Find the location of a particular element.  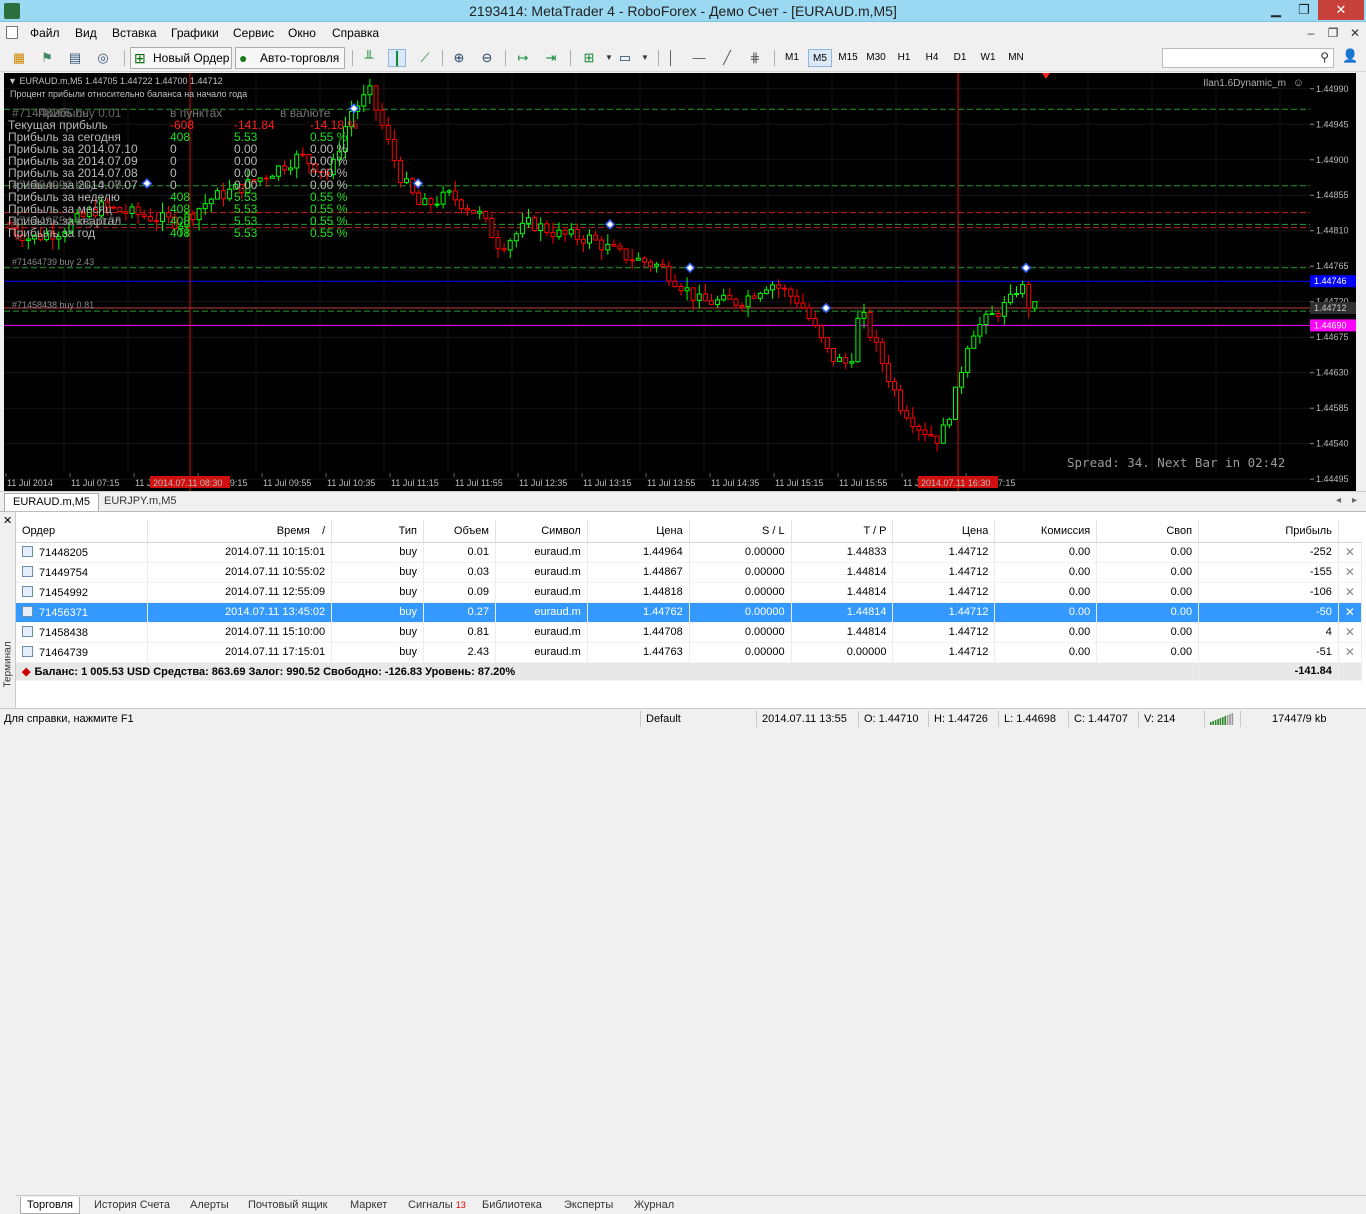

col-swap: Своп is located at coordinates (1148, 531).